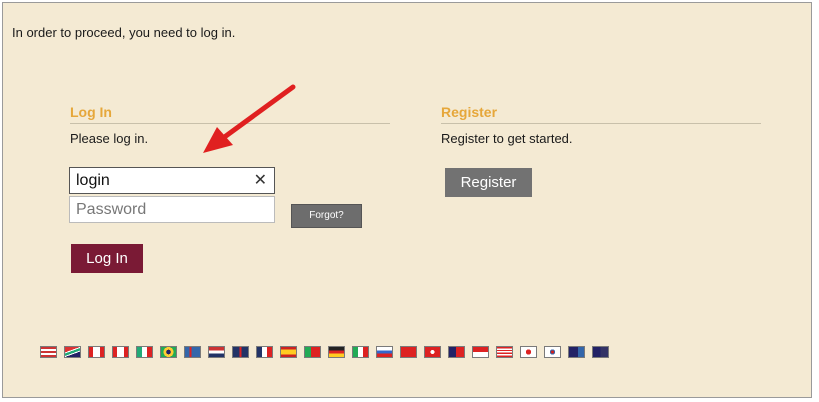 Image resolution: width=819 pixels, height=402 pixels. Describe the element at coordinates (600, 352) in the screenshot. I see `nz-flag-icon` at that location.